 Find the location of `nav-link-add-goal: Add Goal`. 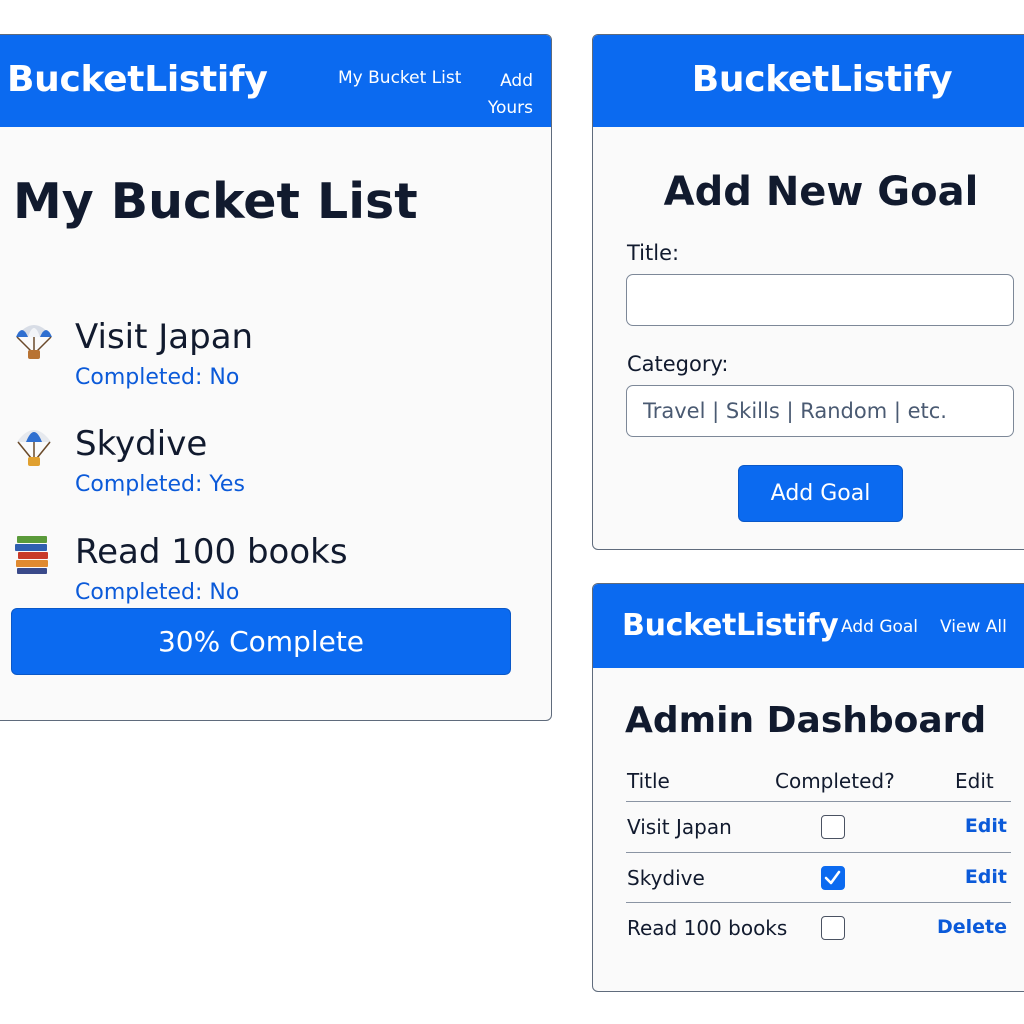

nav-link-add-goal: Add Goal is located at coordinates (879, 627).